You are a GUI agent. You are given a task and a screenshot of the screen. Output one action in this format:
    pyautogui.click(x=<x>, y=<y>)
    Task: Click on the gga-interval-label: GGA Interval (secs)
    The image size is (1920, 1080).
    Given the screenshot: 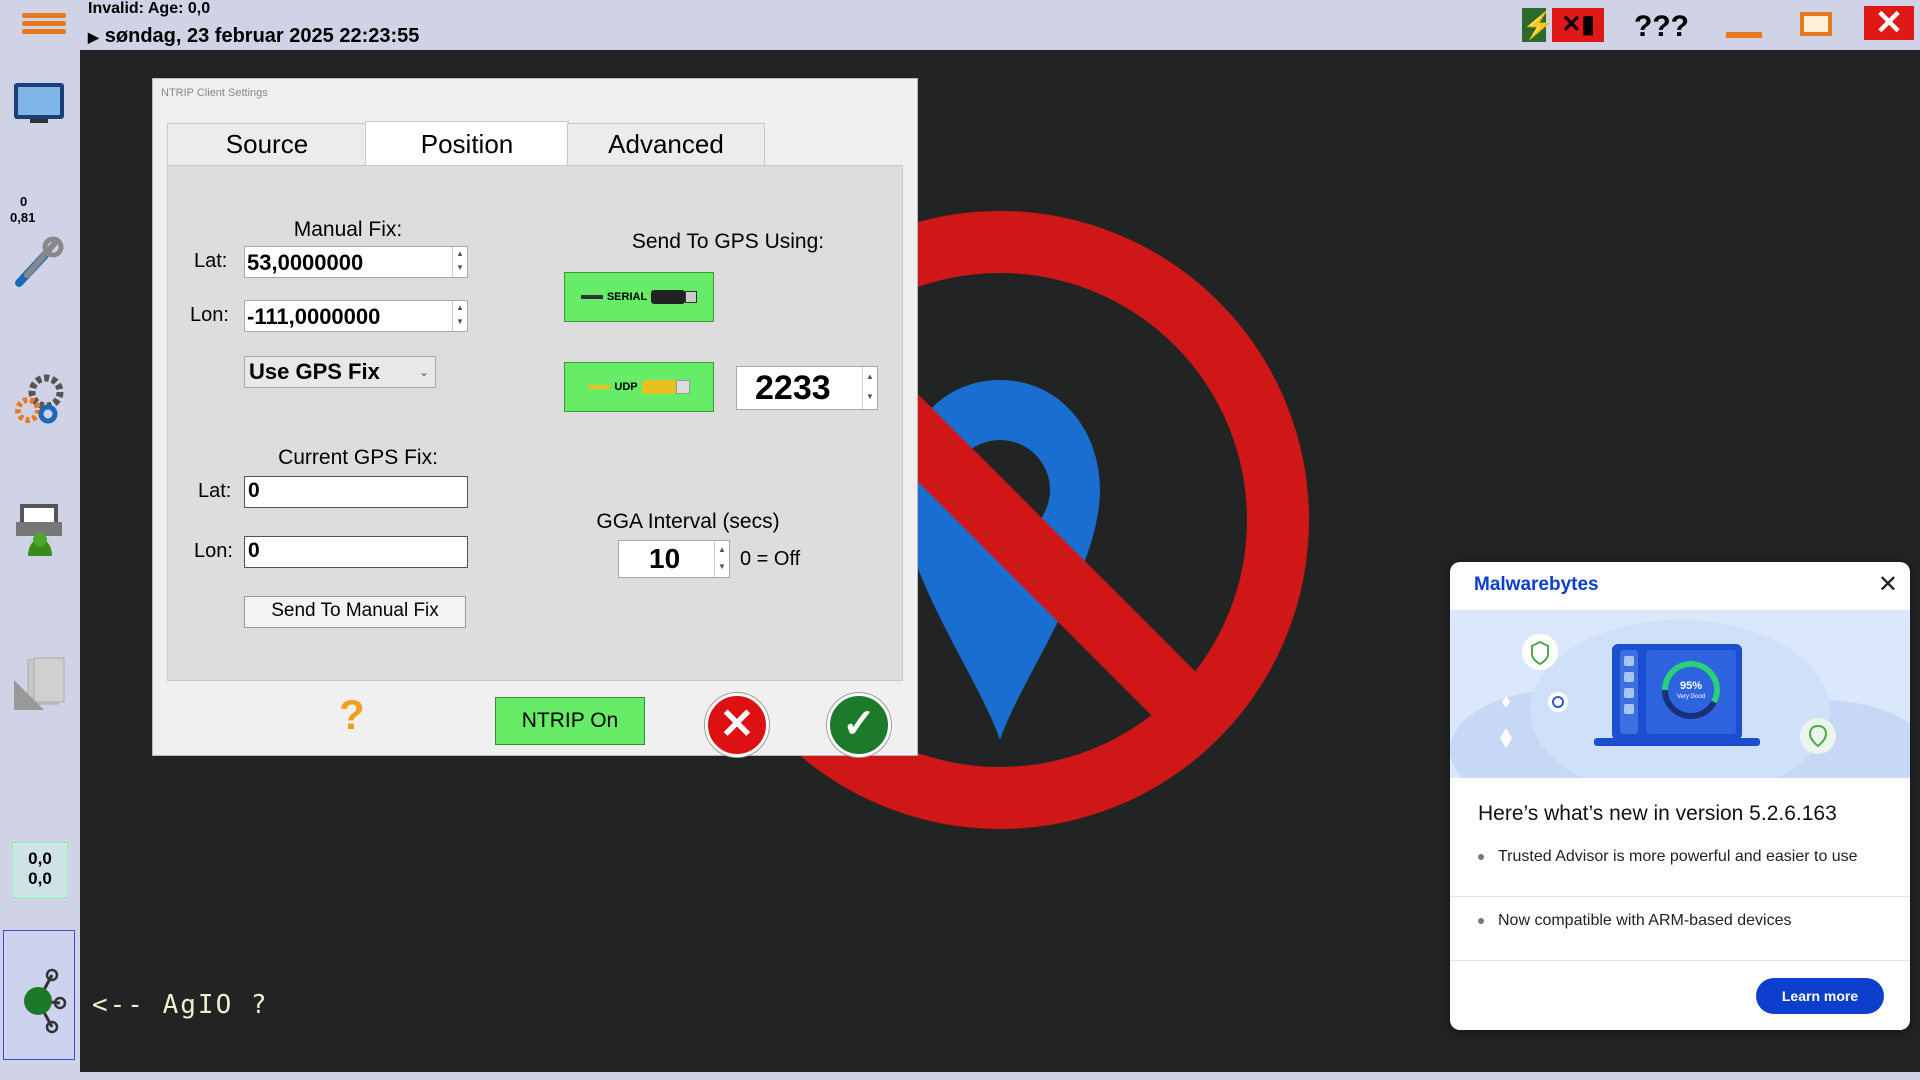 What is the action you would take?
    pyautogui.click(x=688, y=521)
    